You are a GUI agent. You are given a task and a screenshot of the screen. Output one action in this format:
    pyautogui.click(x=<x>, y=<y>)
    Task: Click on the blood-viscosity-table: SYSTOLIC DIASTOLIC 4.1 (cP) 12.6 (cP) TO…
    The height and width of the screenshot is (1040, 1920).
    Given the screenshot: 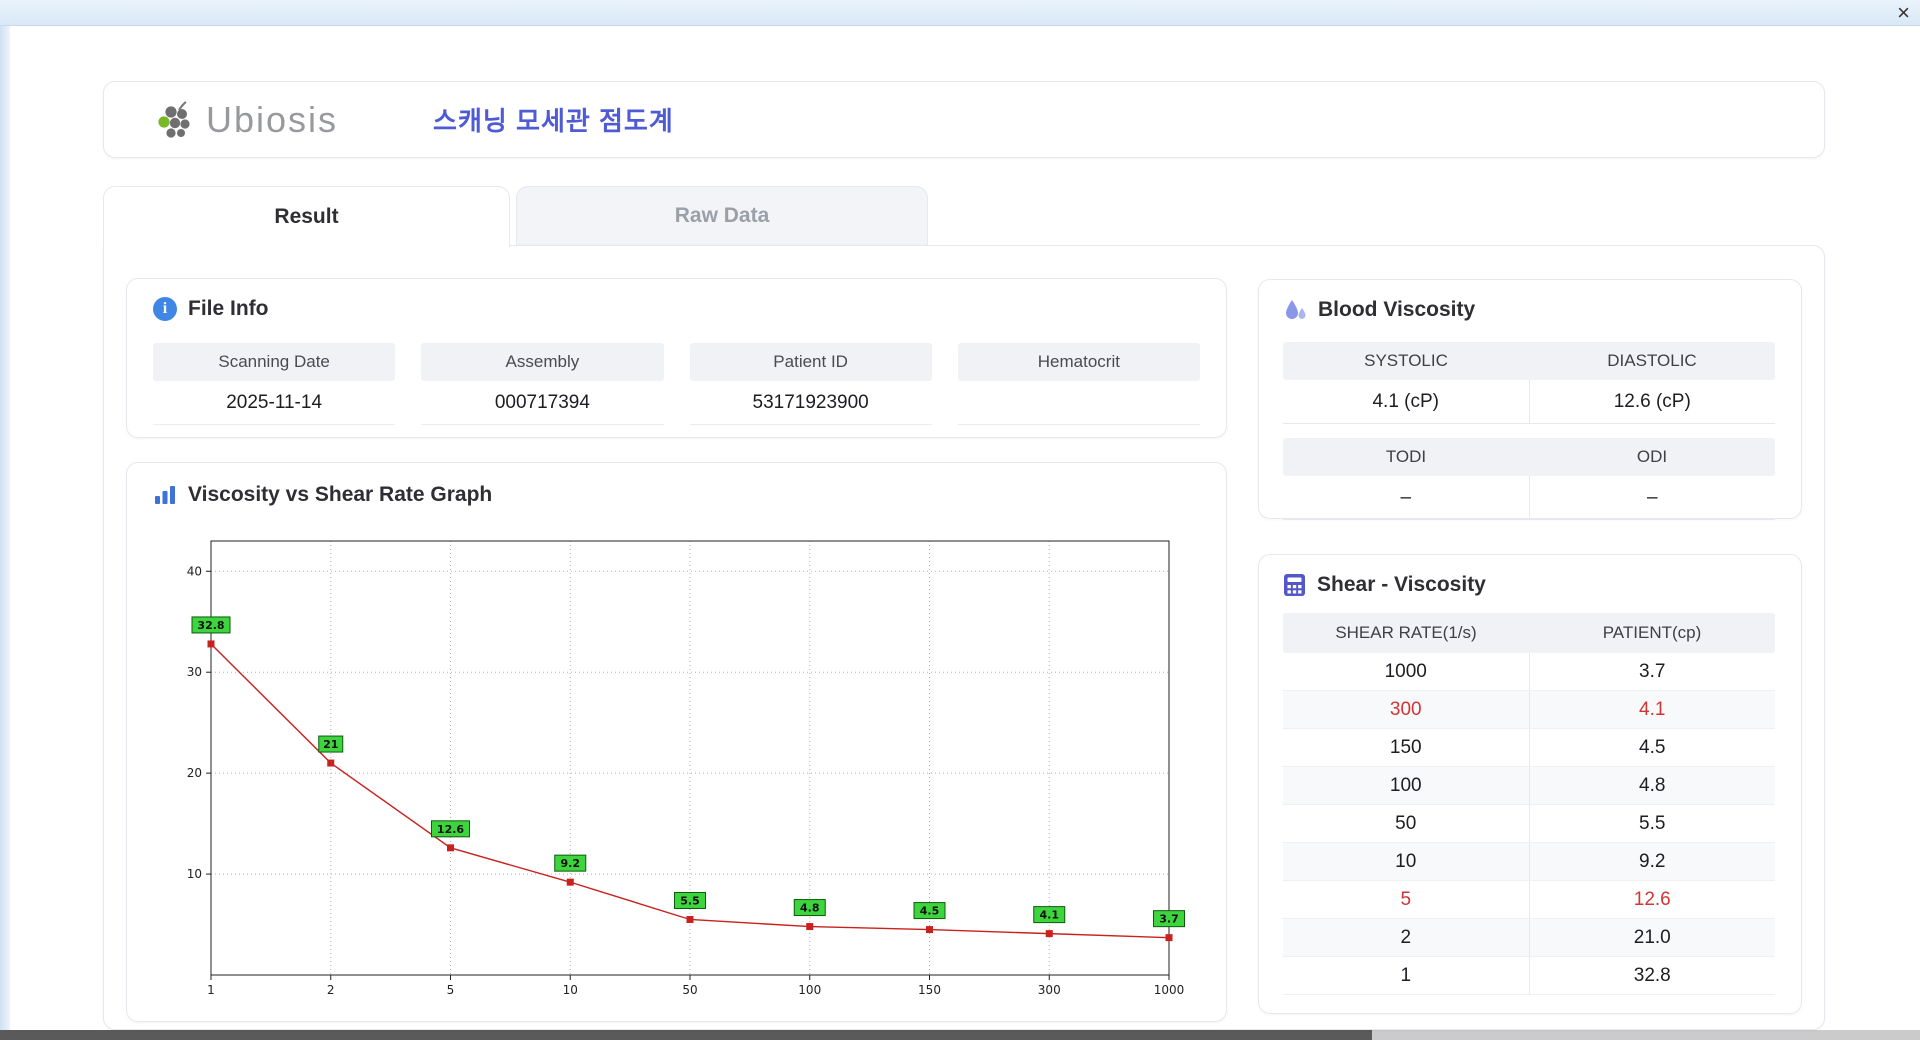 What is the action you would take?
    pyautogui.click(x=1529, y=431)
    